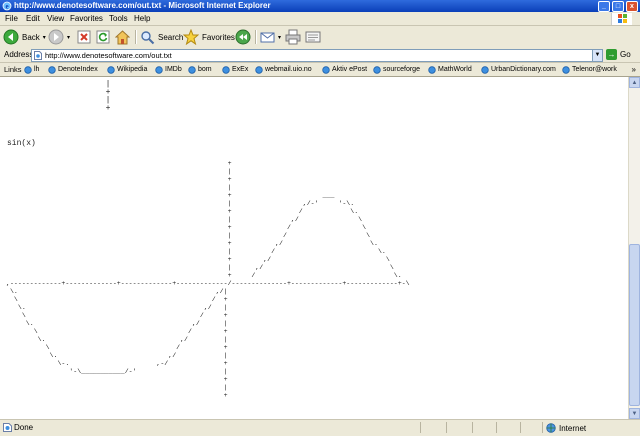 The width and height of the screenshot is (640, 436). I want to click on home-button, so click(122, 37).